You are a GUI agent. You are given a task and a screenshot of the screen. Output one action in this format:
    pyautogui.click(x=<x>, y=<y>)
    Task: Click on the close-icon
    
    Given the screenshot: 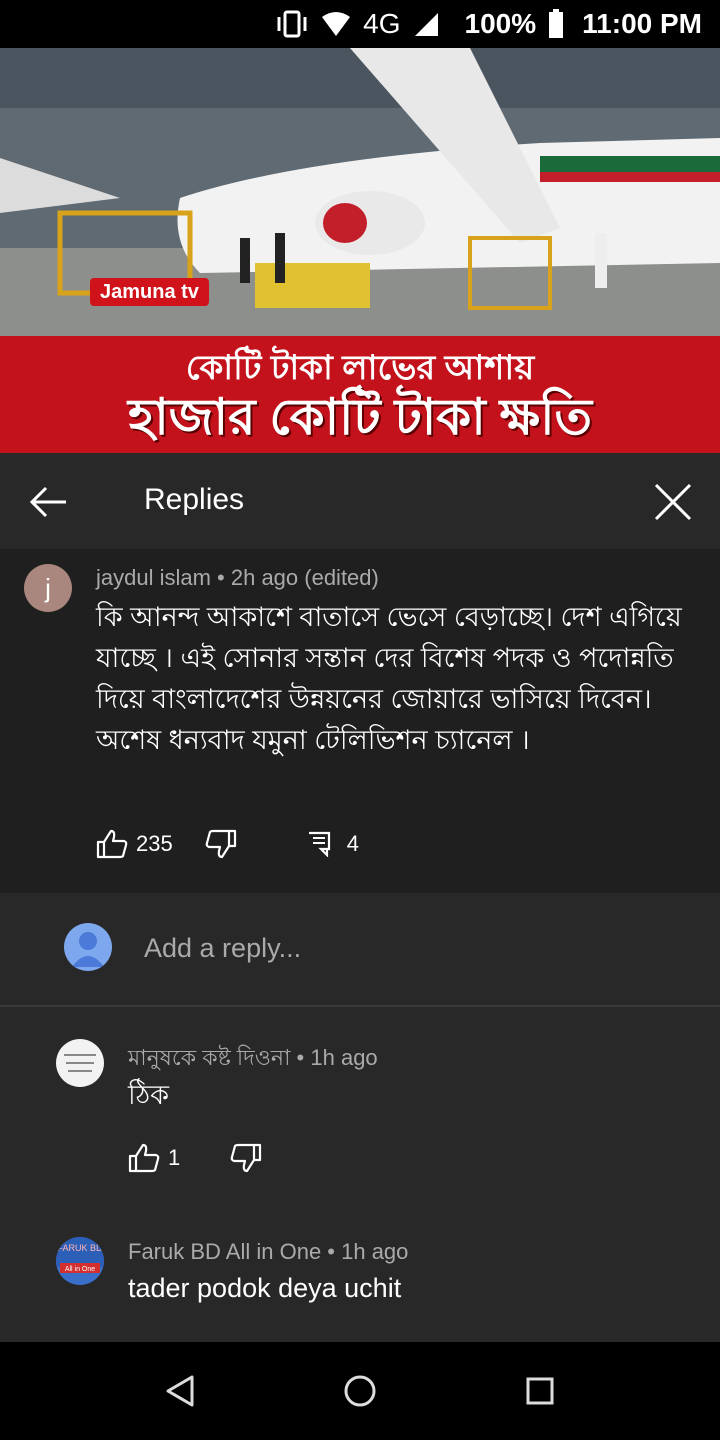 What is the action you would take?
    pyautogui.click(x=673, y=502)
    